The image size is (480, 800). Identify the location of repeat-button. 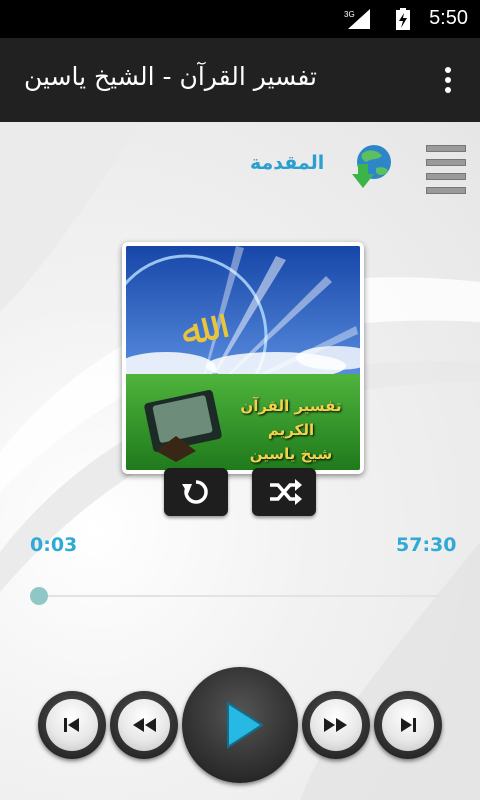
(196, 492).